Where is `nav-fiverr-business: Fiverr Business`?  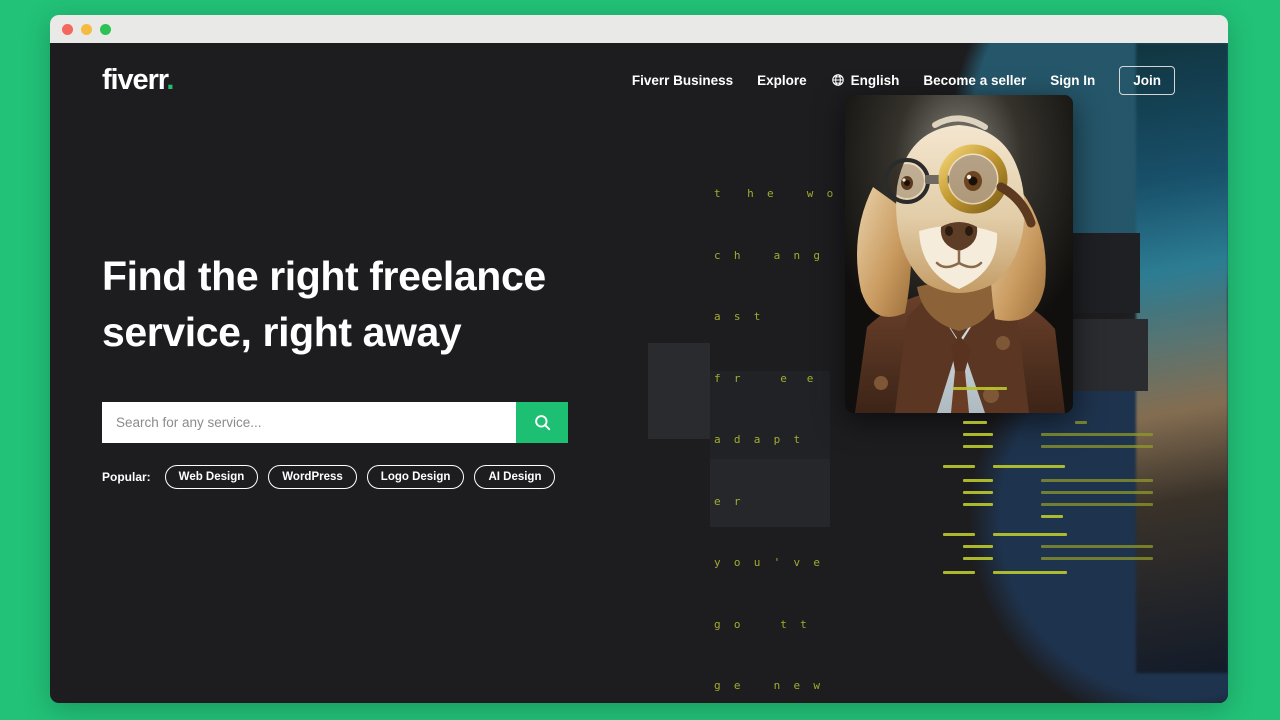 nav-fiverr-business: Fiverr Business is located at coordinates (682, 80).